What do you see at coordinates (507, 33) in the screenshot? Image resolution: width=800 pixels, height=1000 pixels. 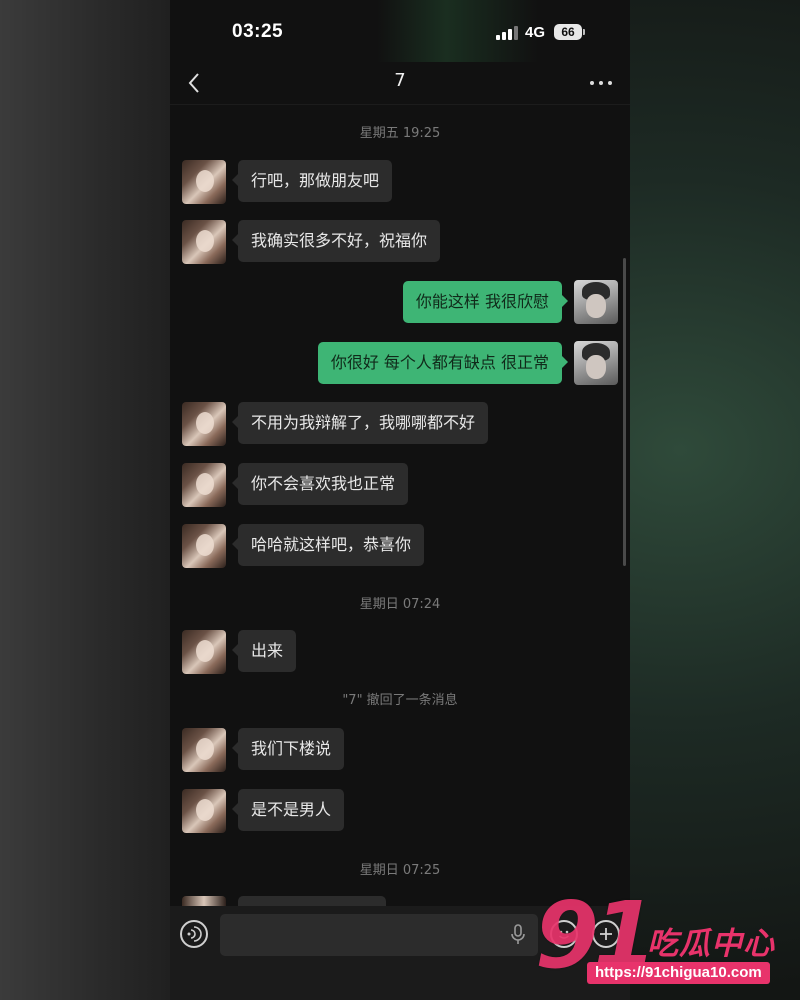 I see `signal-icon` at bounding box center [507, 33].